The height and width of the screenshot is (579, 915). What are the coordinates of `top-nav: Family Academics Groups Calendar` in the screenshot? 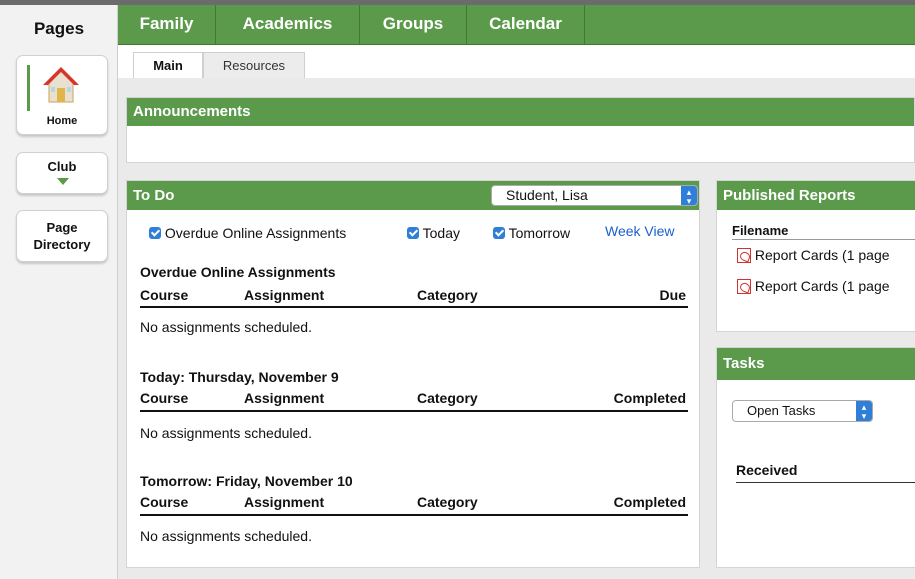 It's located at (516, 25).